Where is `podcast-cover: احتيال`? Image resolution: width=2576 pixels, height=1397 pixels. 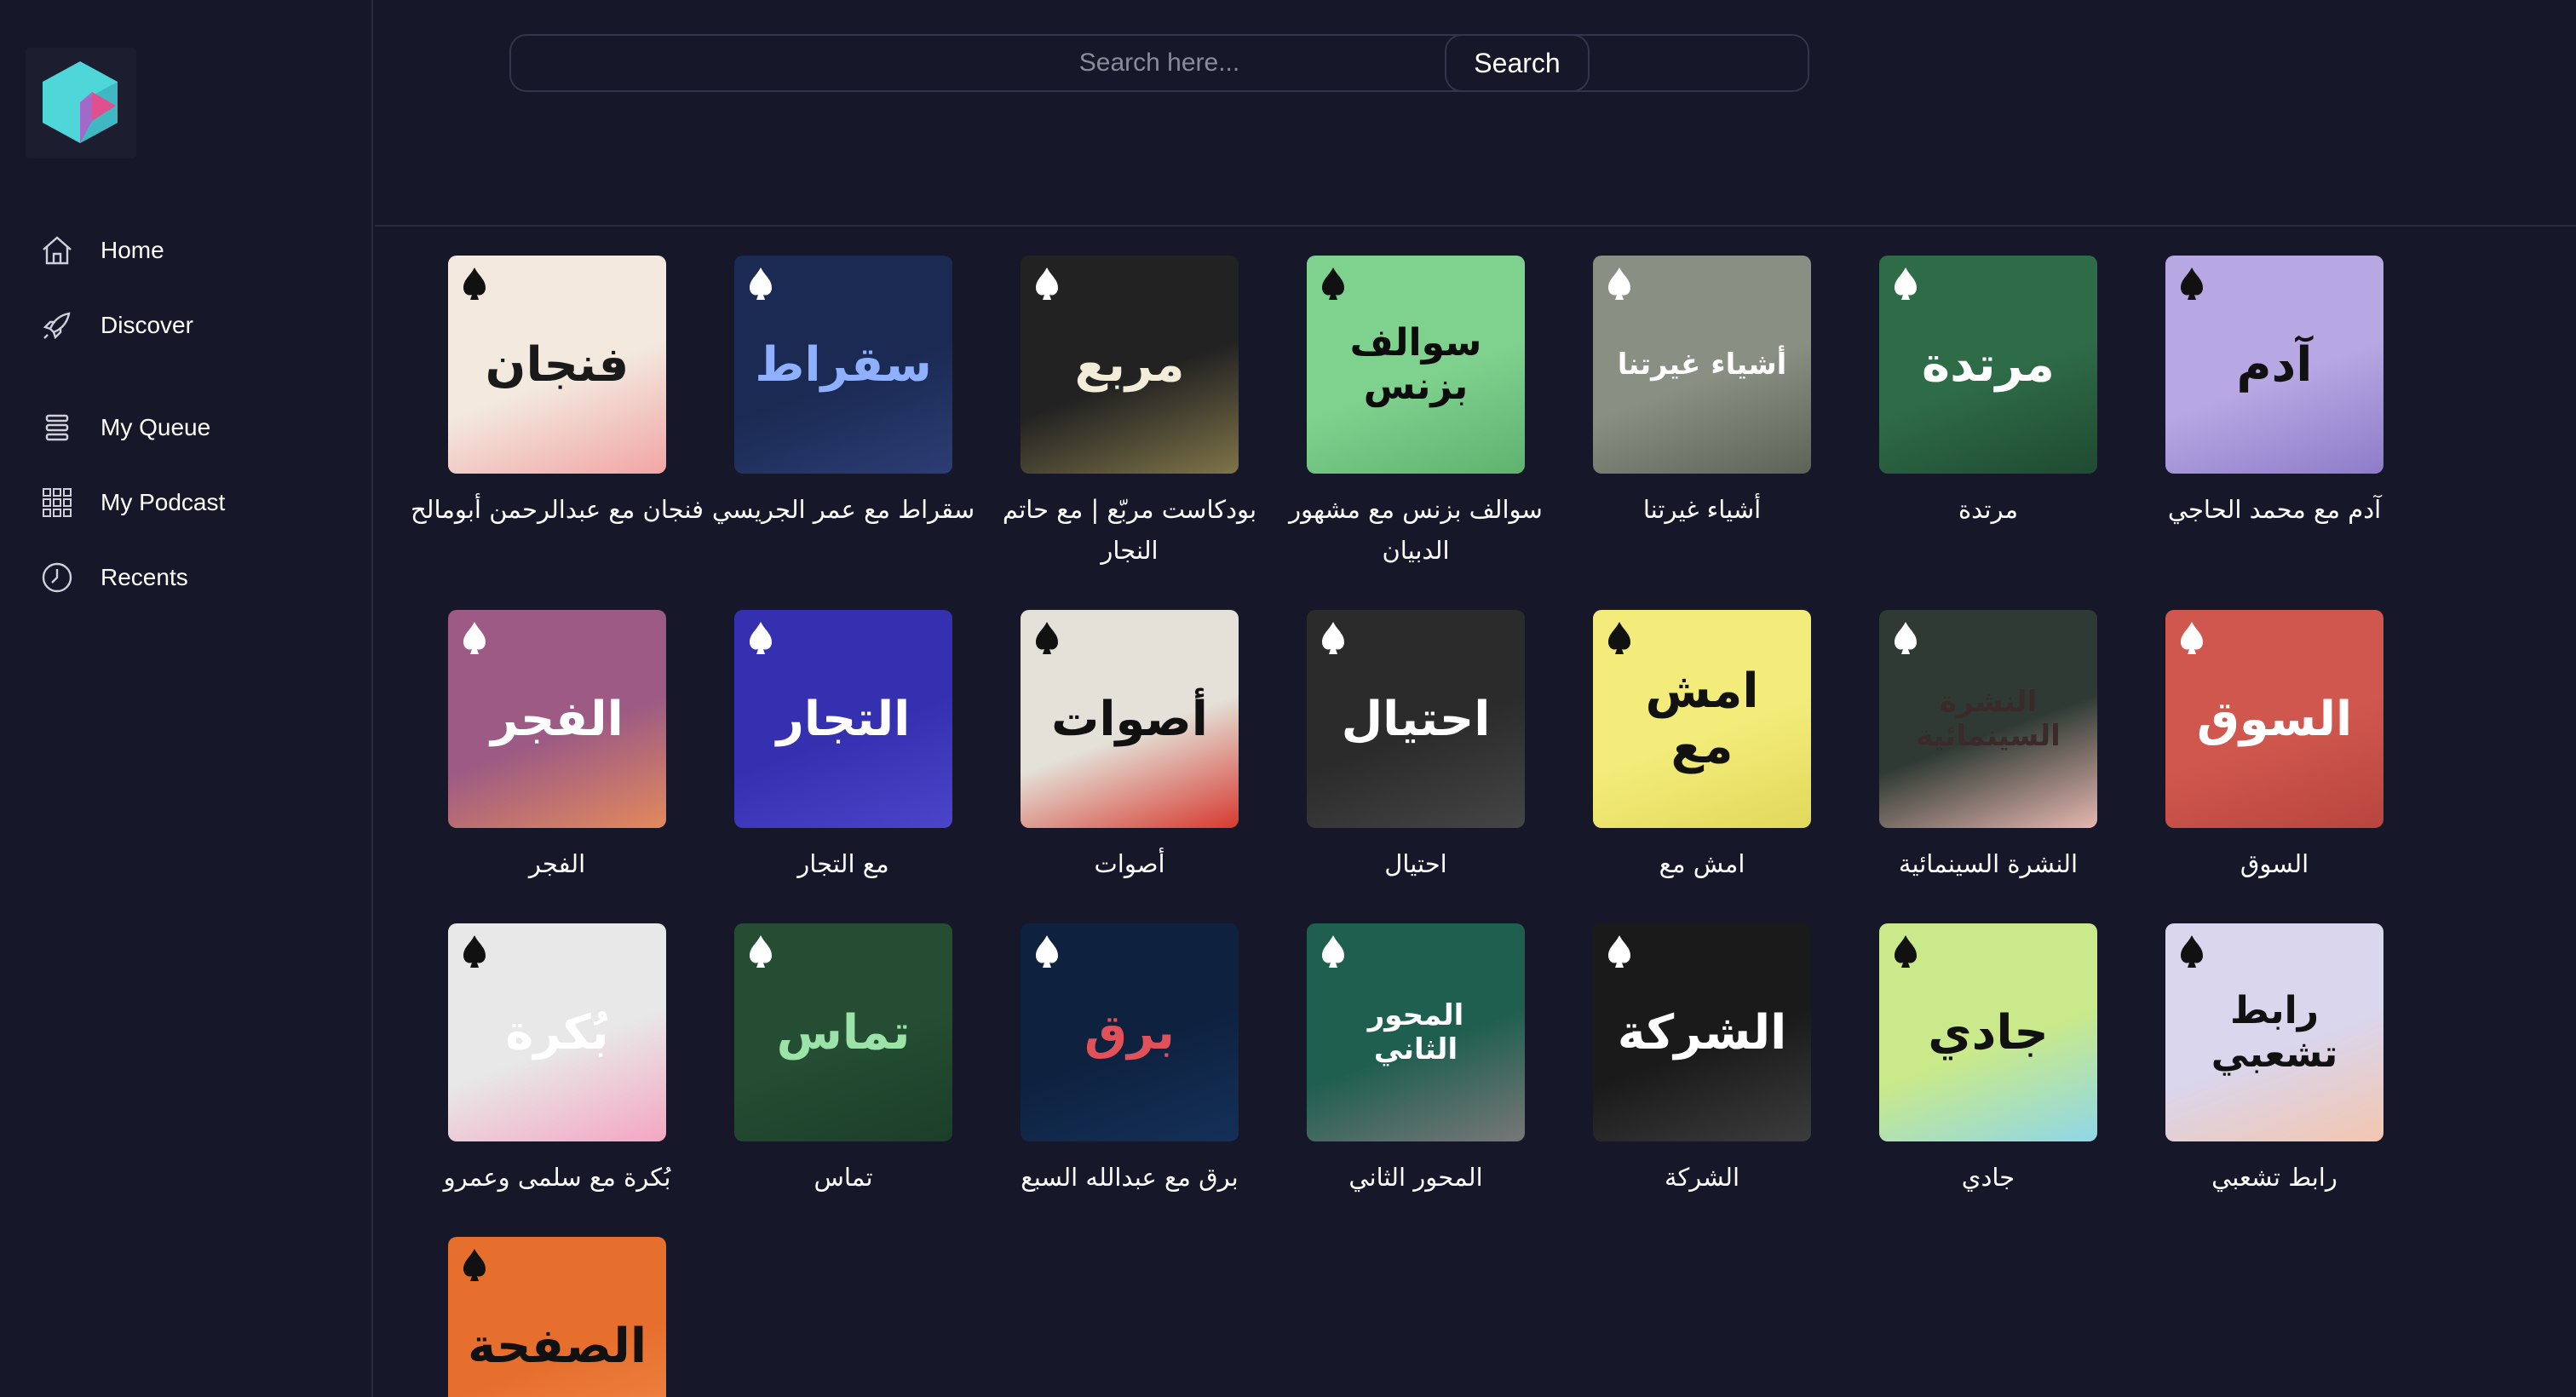 podcast-cover: احتيال is located at coordinates (1416, 719).